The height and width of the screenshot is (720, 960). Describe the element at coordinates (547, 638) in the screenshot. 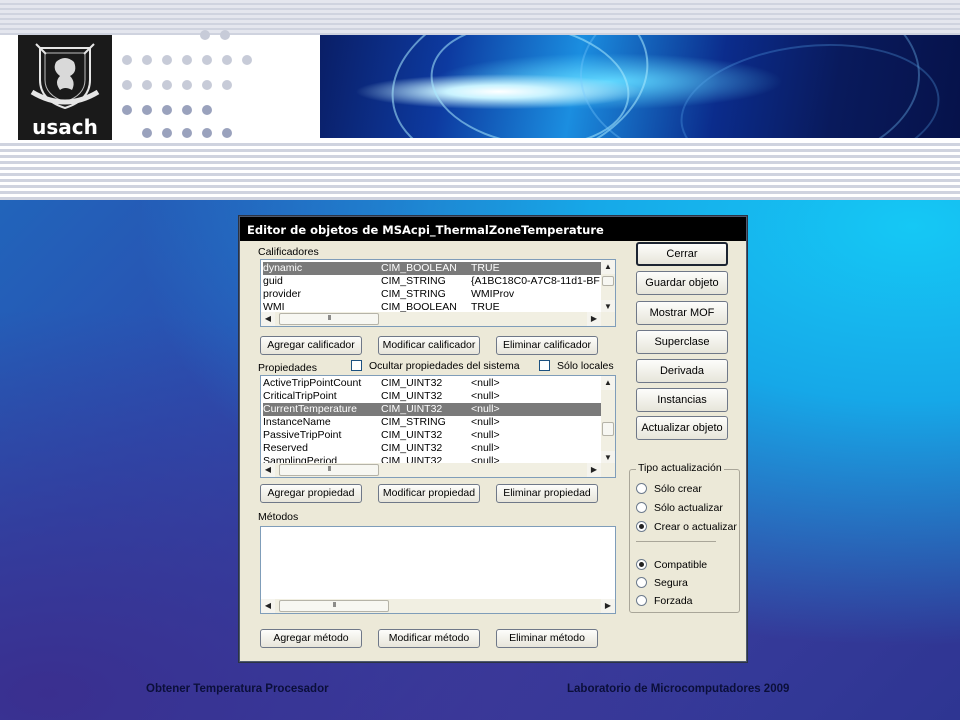

I see `delete-method-button: Eliminar método` at that location.